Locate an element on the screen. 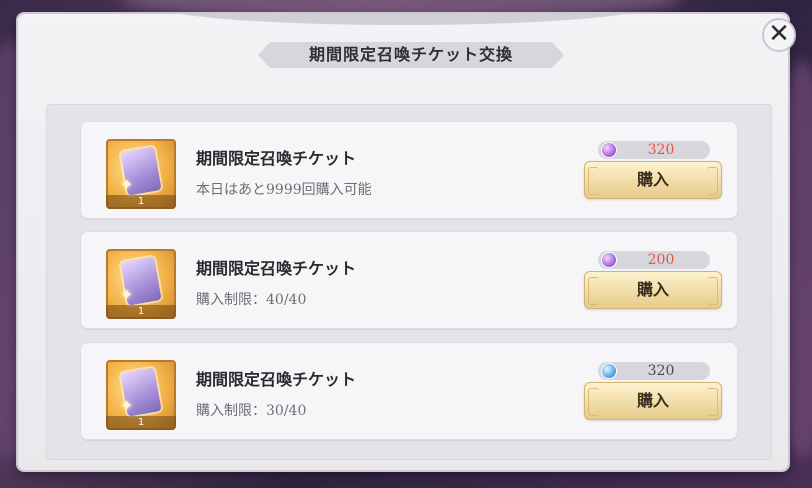 Image resolution: width=812 pixels, height=488 pixels. dialog-title: 期間限定召喚チケット交換 is located at coordinates (410, 54).